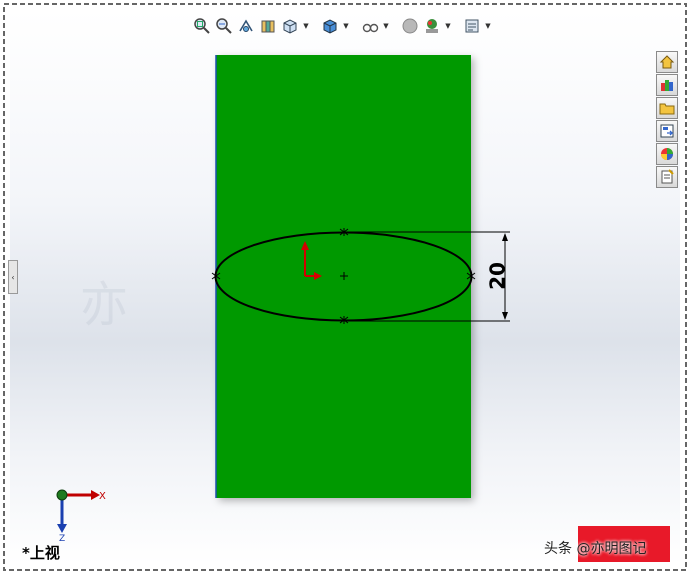 This screenshot has width=690, height=574. Describe the element at coordinates (62, 539) in the screenshot. I see `triad-z-label: Z` at that location.